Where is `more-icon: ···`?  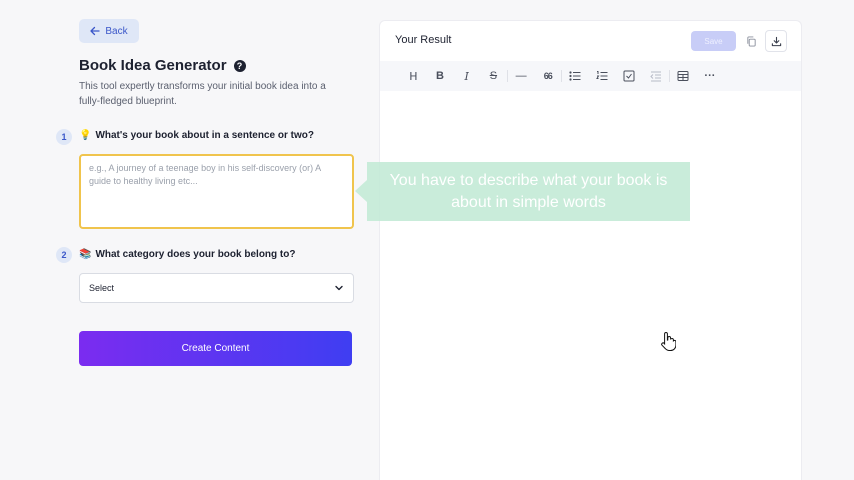 more-icon: ··· is located at coordinates (710, 76).